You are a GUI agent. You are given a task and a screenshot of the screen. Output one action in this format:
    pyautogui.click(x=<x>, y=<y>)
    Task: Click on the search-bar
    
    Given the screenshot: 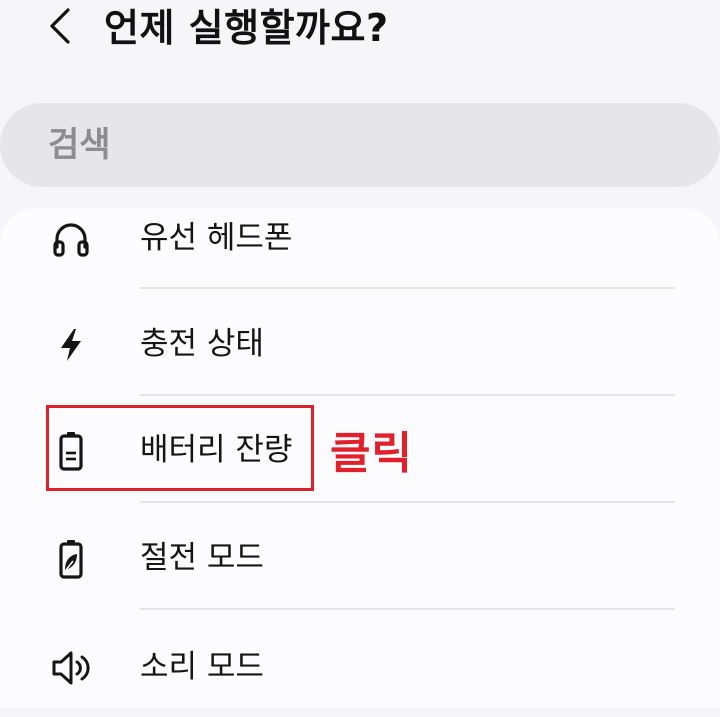 What is the action you would take?
    pyautogui.click(x=360, y=145)
    